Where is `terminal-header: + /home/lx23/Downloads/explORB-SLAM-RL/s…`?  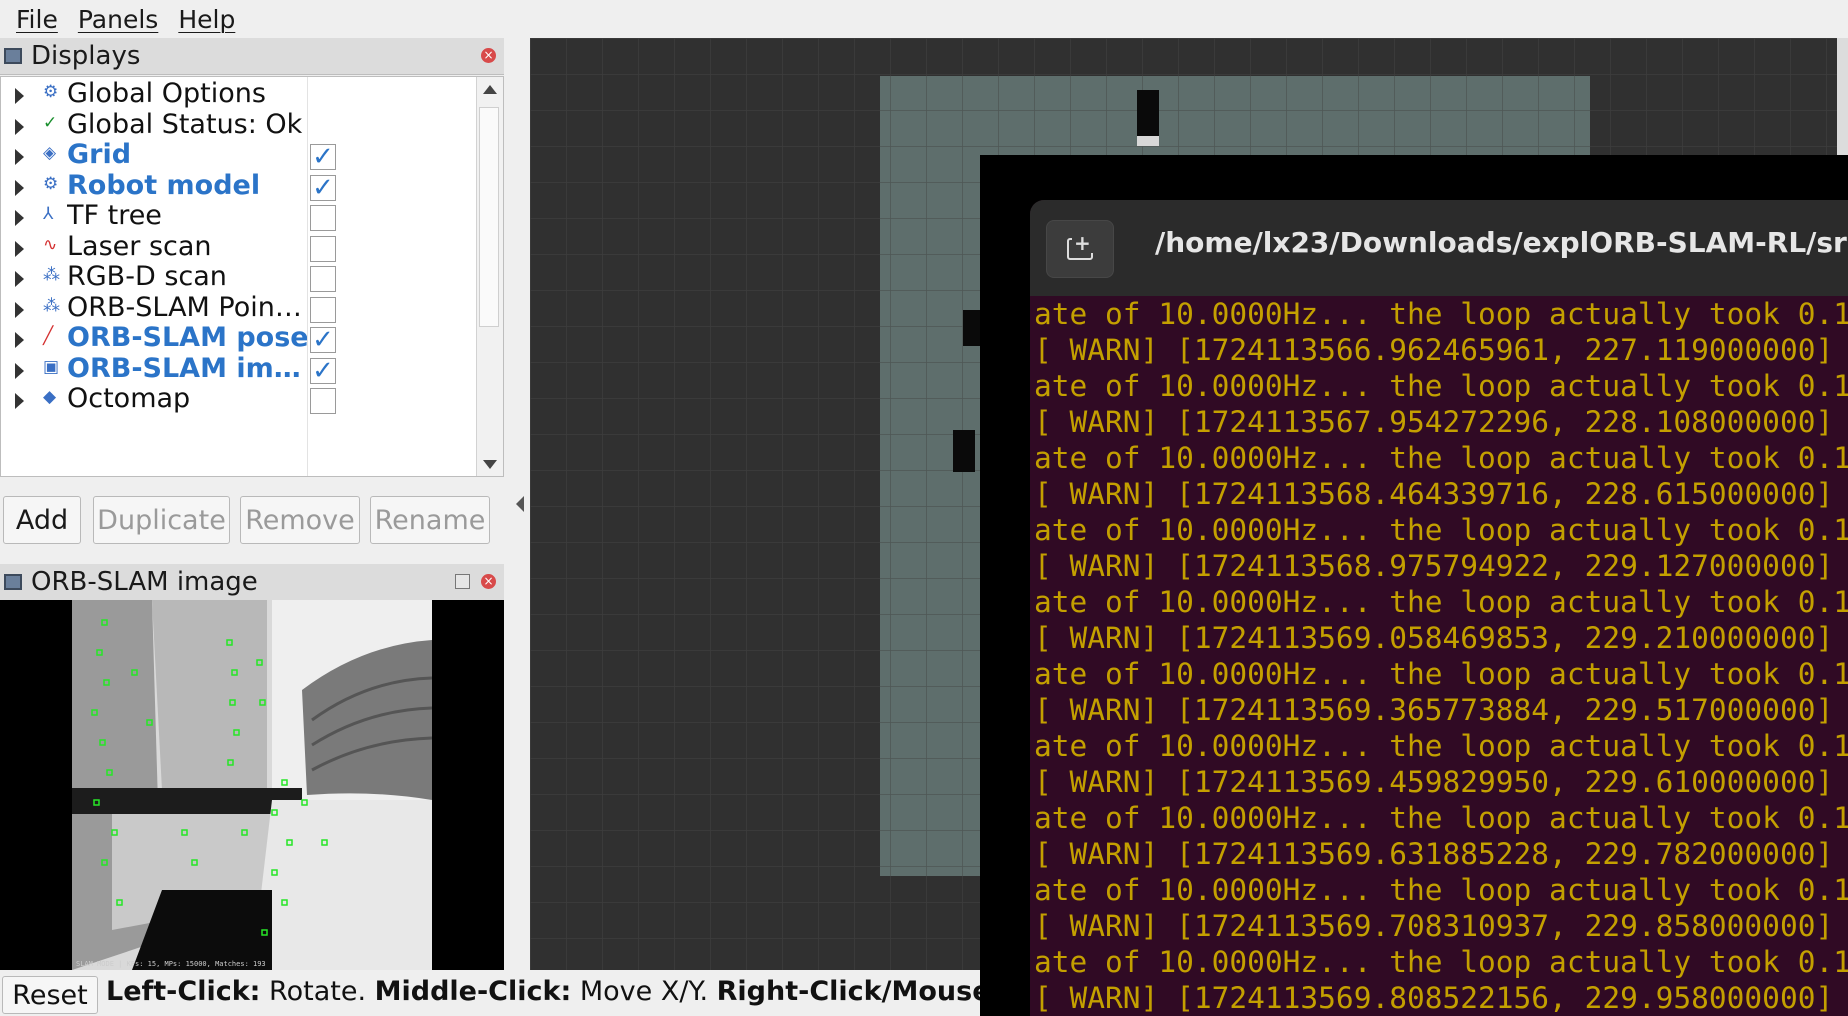 terminal-header: + /home/lx23/Downloads/explORB-SLAM-RL/s… is located at coordinates (1439, 248).